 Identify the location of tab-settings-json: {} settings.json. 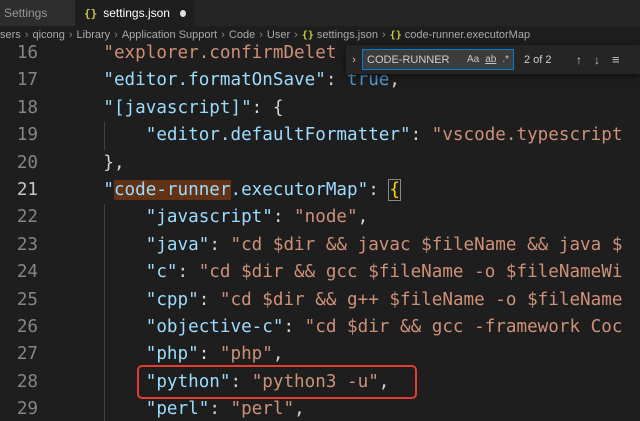
(135, 13).